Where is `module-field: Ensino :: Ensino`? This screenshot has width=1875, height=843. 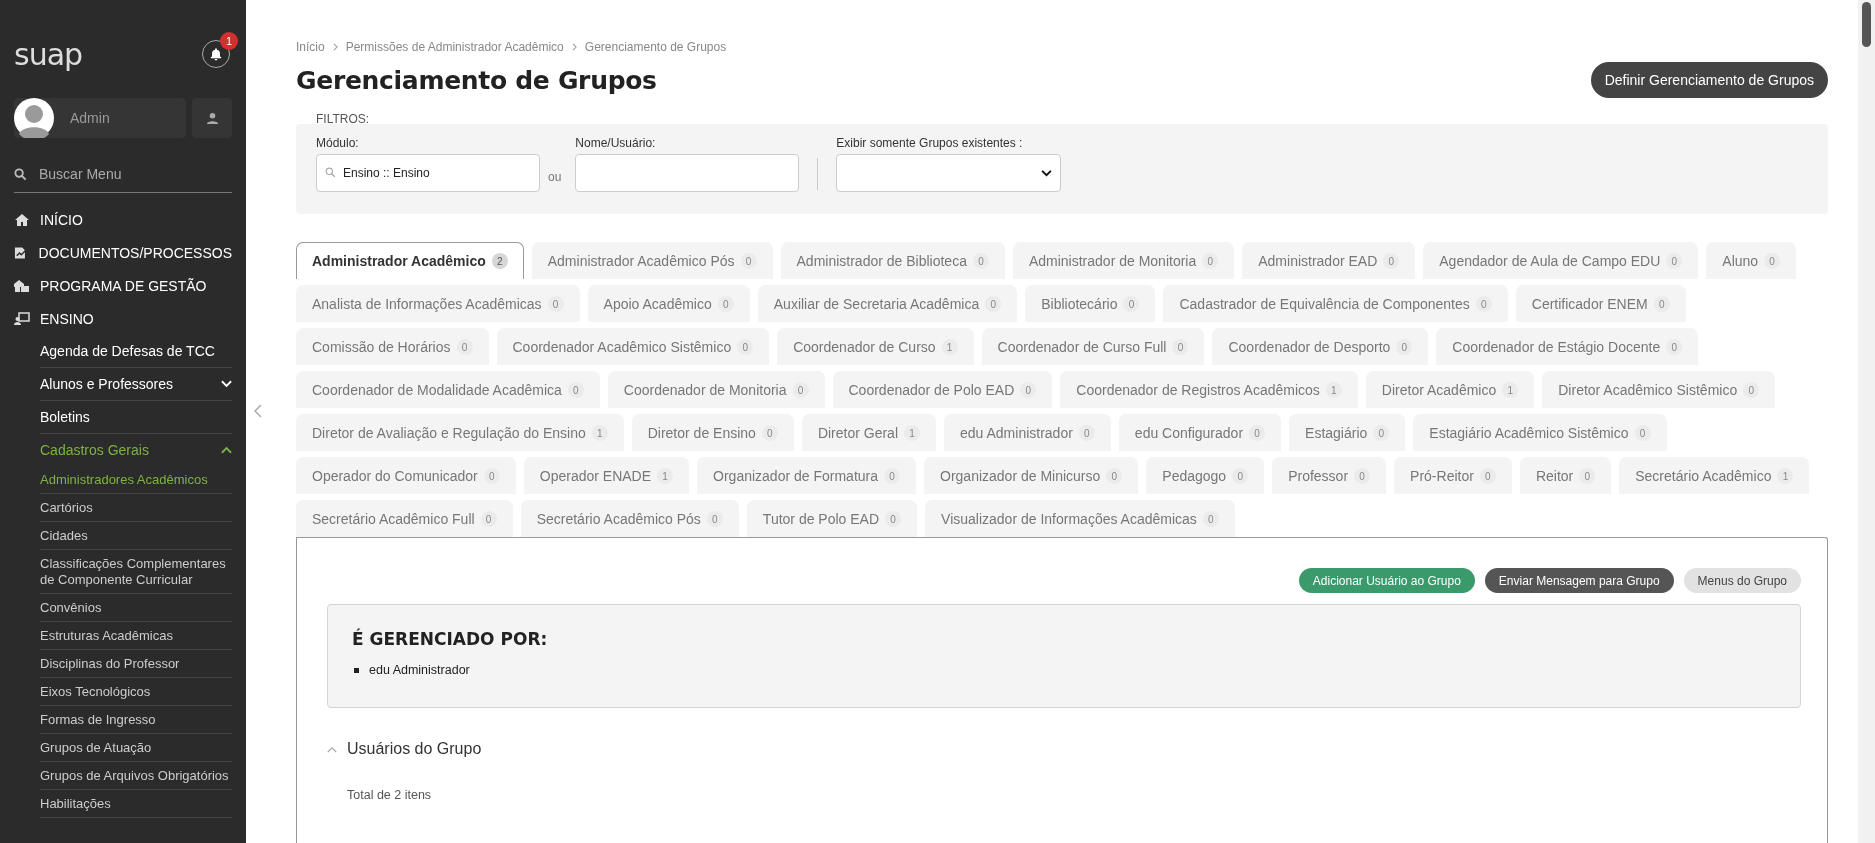 module-field: Ensino :: Ensino is located at coordinates (428, 173).